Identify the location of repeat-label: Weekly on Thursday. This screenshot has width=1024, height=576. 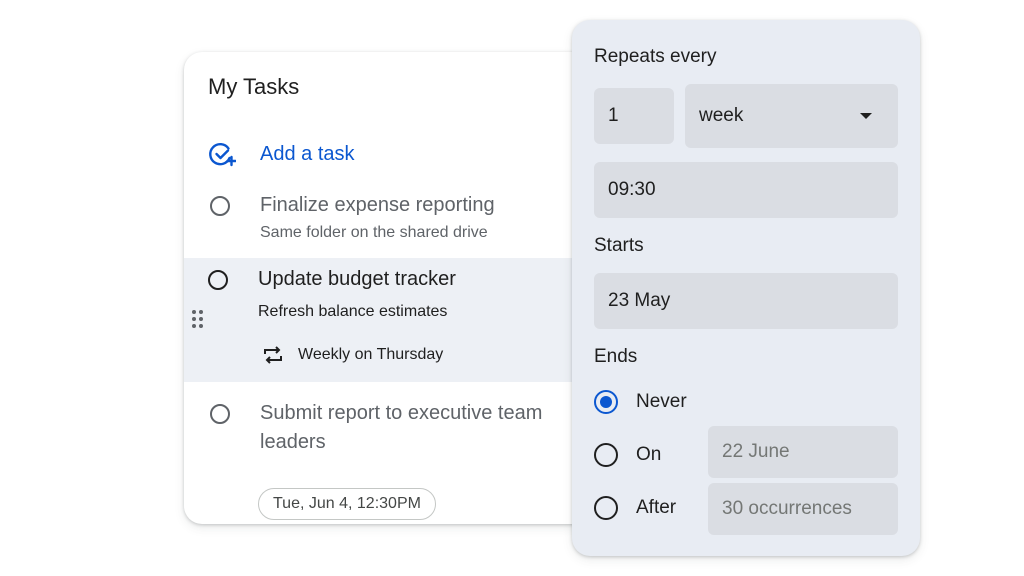
(371, 354).